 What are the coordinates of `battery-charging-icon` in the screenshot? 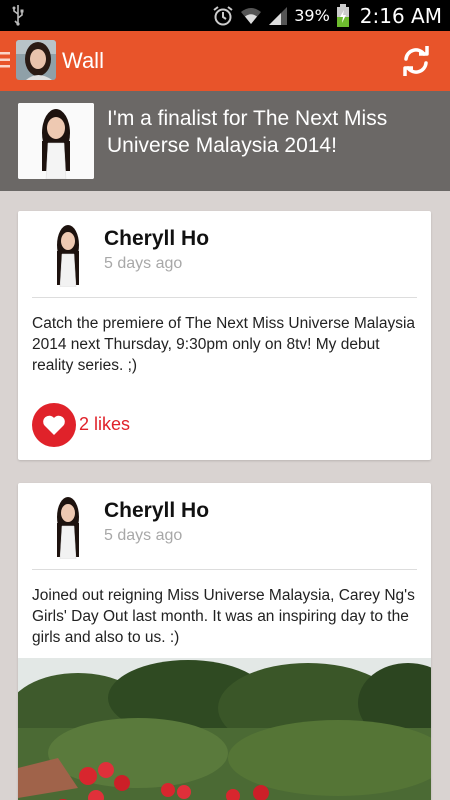 It's located at (342, 15).